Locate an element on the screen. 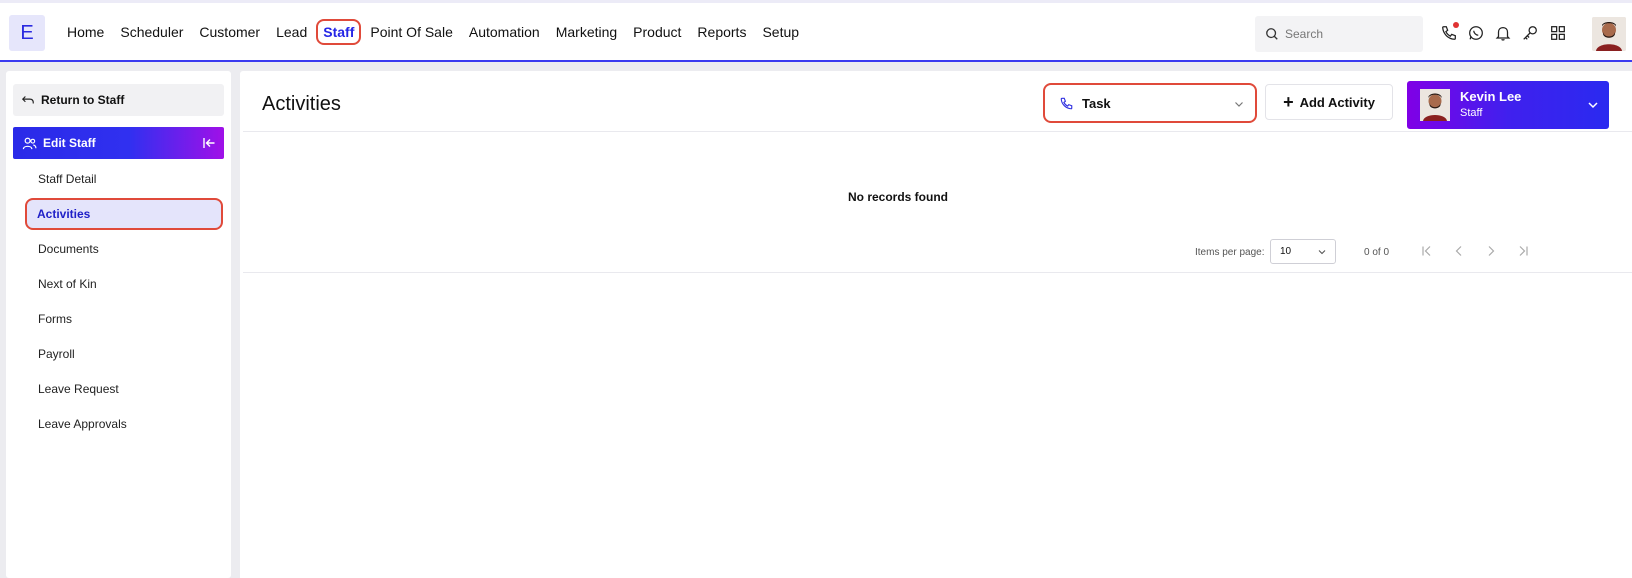  page-range: 0 of 0 is located at coordinates (1377, 252).